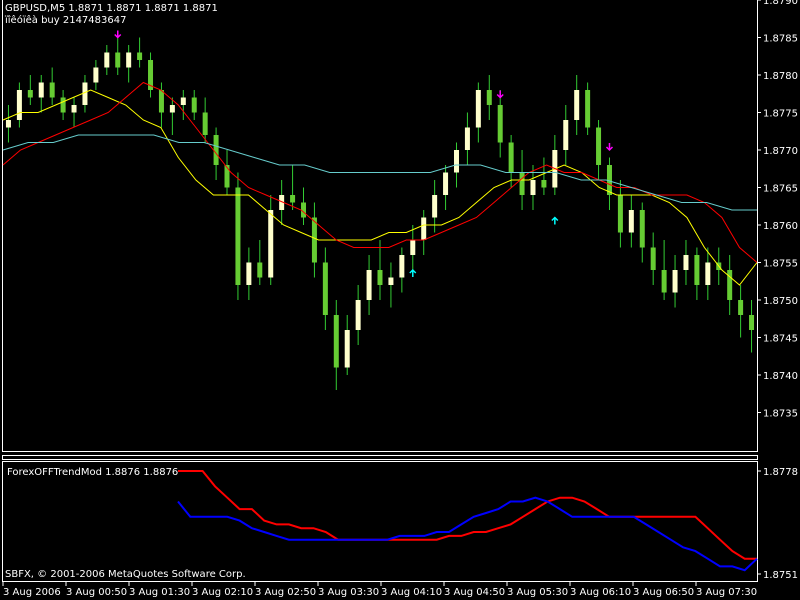  What do you see at coordinates (726, 592) in the screenshot?
I see `x-tick-label: 3 Aug 07:30` at bounding box center [726, 592].